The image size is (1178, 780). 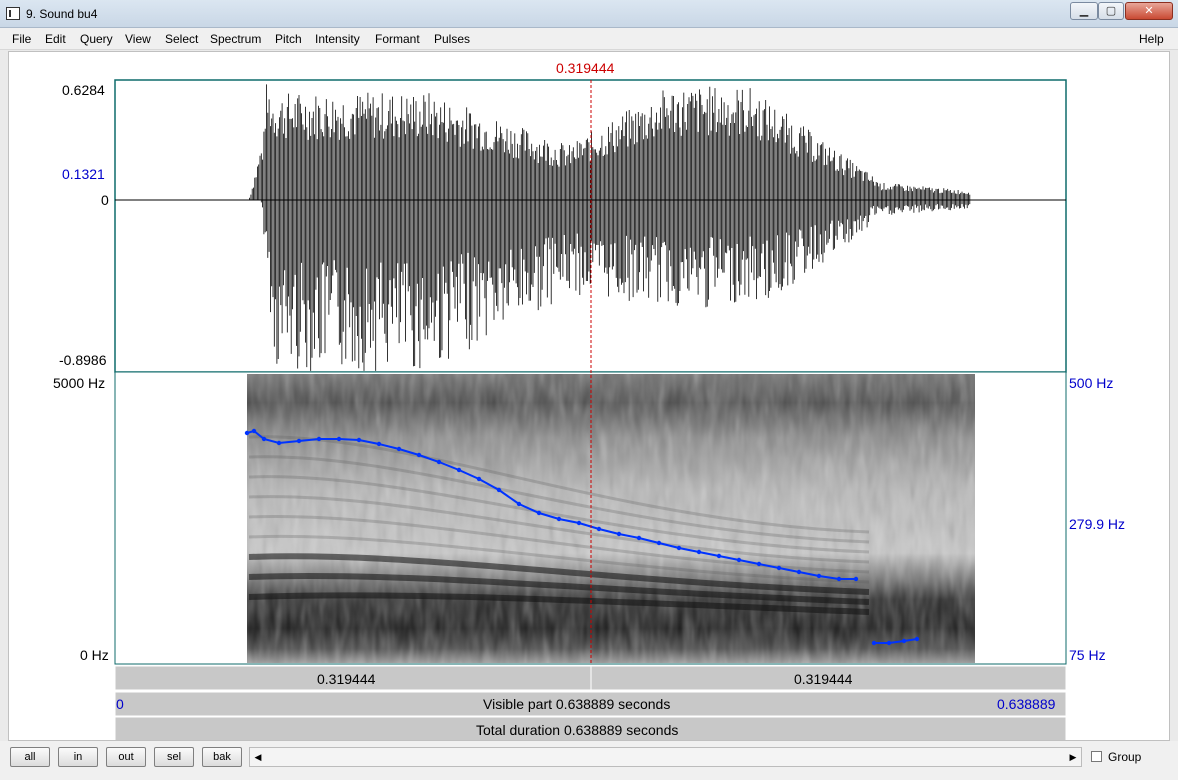 I want to click on zoom-out-button: out, so click(x=126, y=757).